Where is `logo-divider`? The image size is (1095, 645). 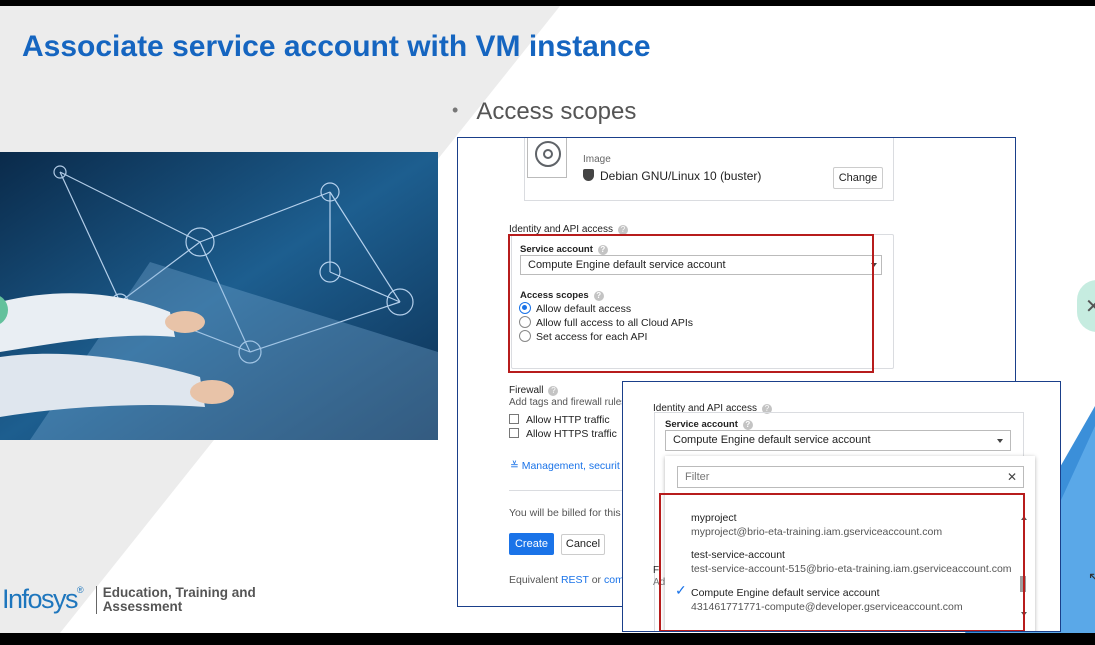 logo-divider is located at coordinates (96, 599).